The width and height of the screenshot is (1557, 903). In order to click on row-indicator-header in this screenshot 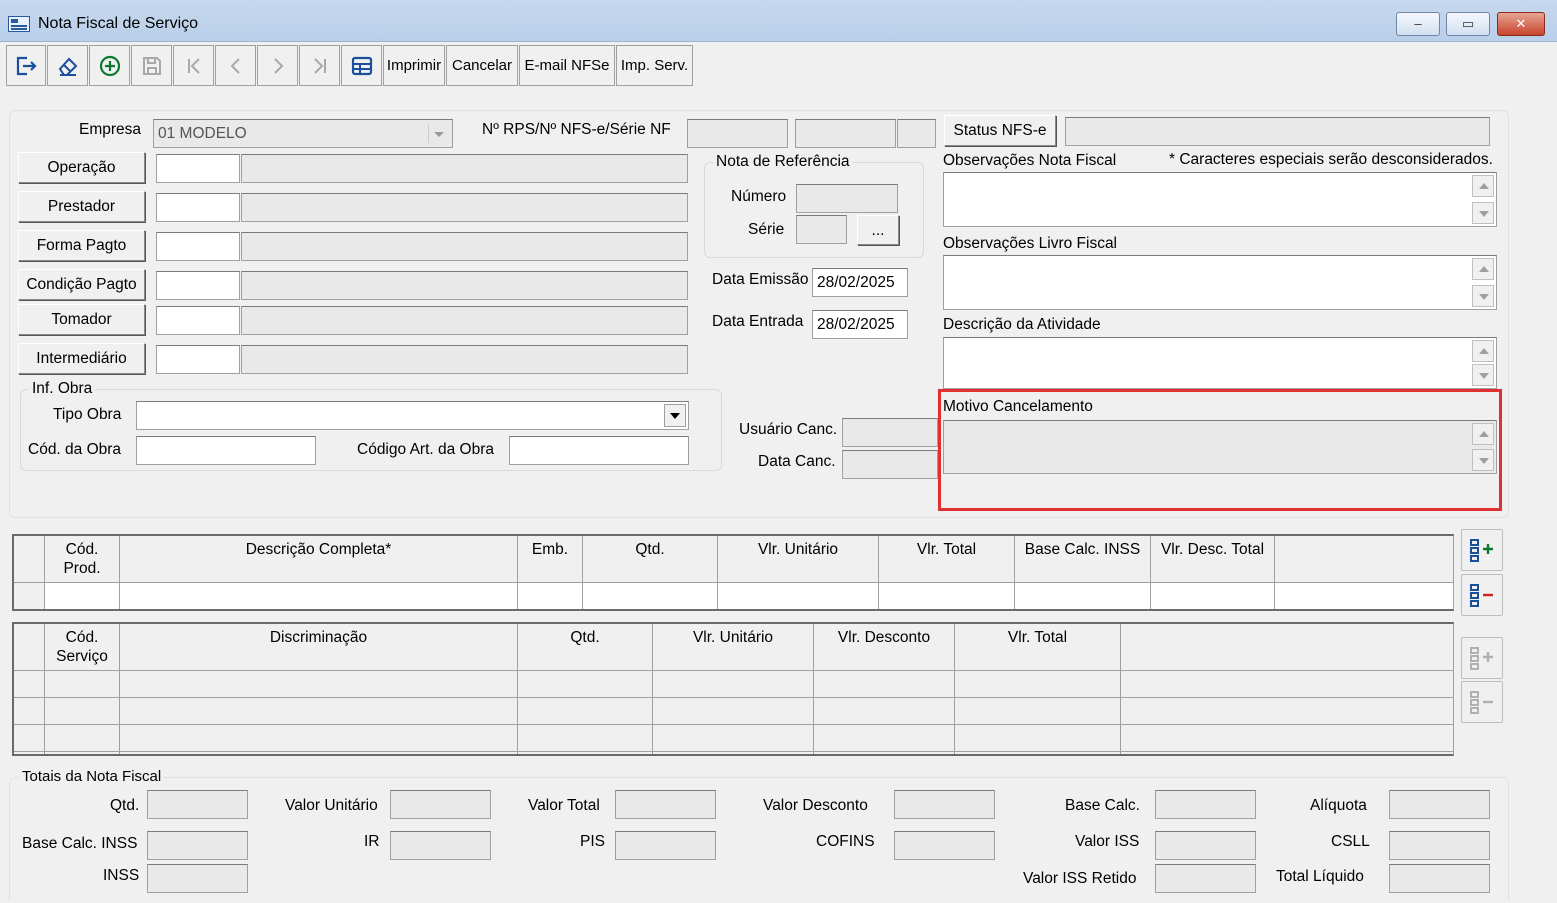, I will do `click(29, 559)`.